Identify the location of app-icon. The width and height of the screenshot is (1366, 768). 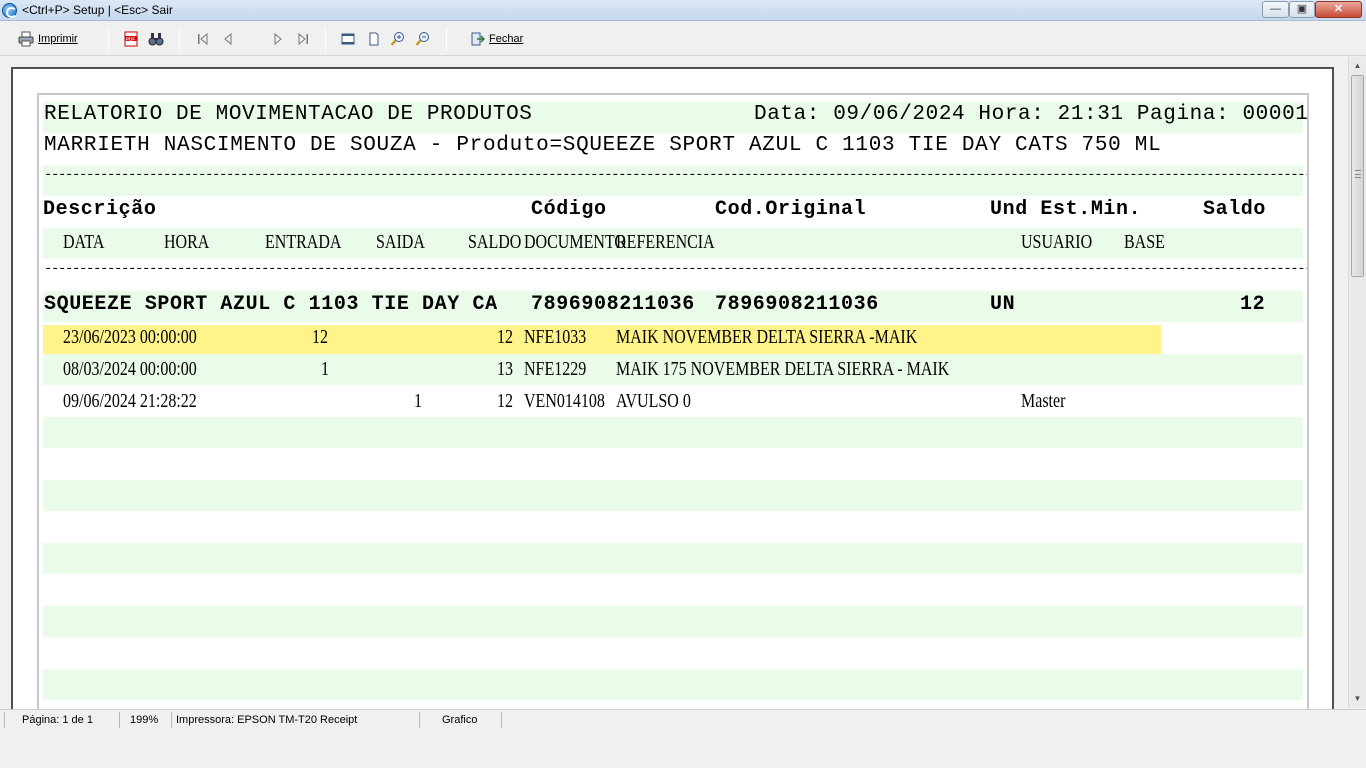
(9, 10).